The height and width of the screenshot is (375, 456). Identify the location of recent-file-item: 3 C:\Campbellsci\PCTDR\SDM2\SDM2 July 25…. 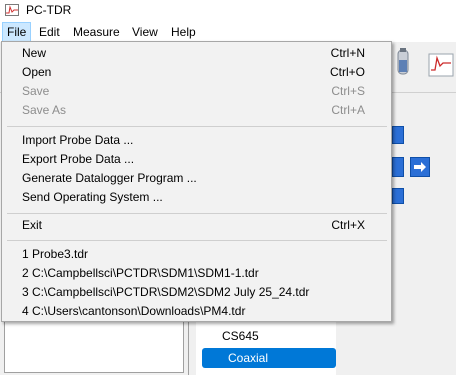
(196, 292).